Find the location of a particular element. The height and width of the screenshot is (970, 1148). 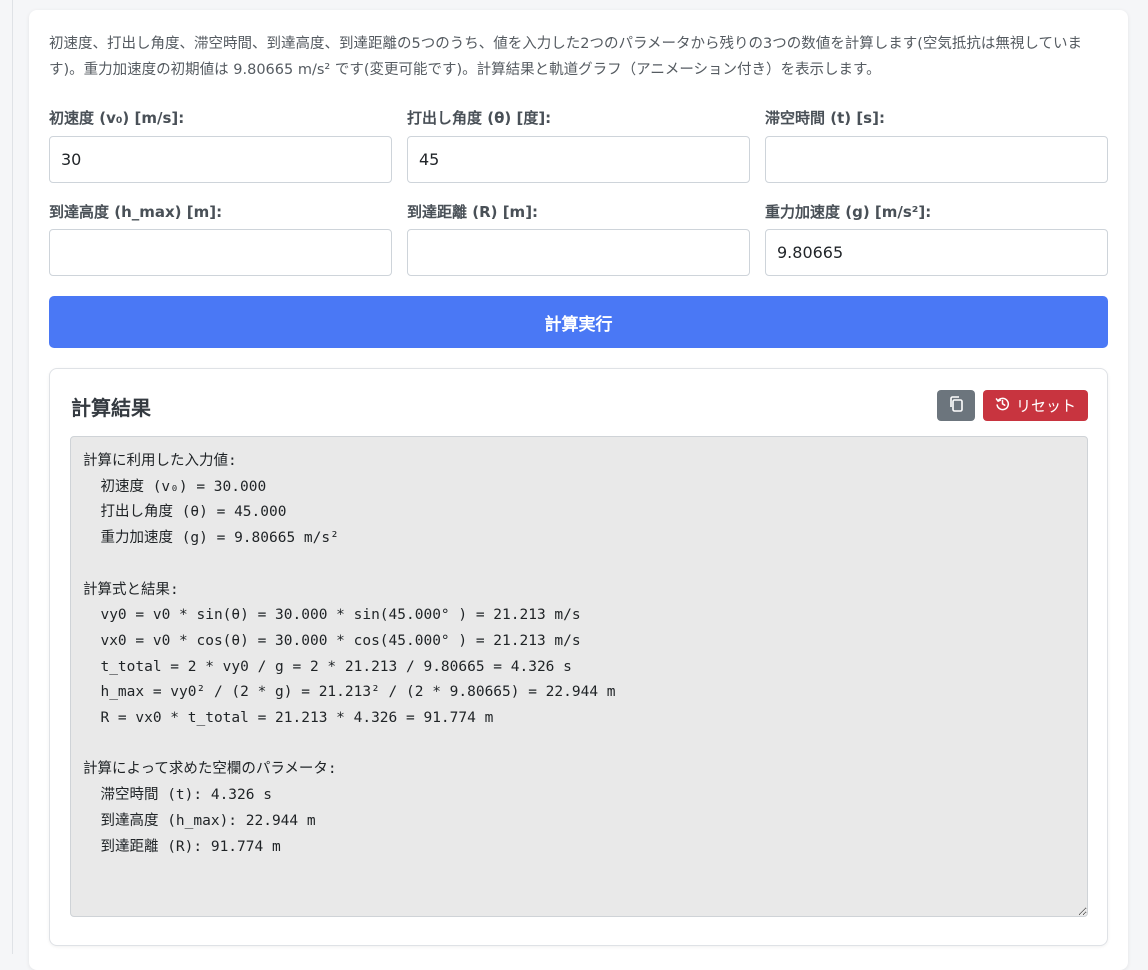

reset-button: リセット is located at coordinates (1035, 405).